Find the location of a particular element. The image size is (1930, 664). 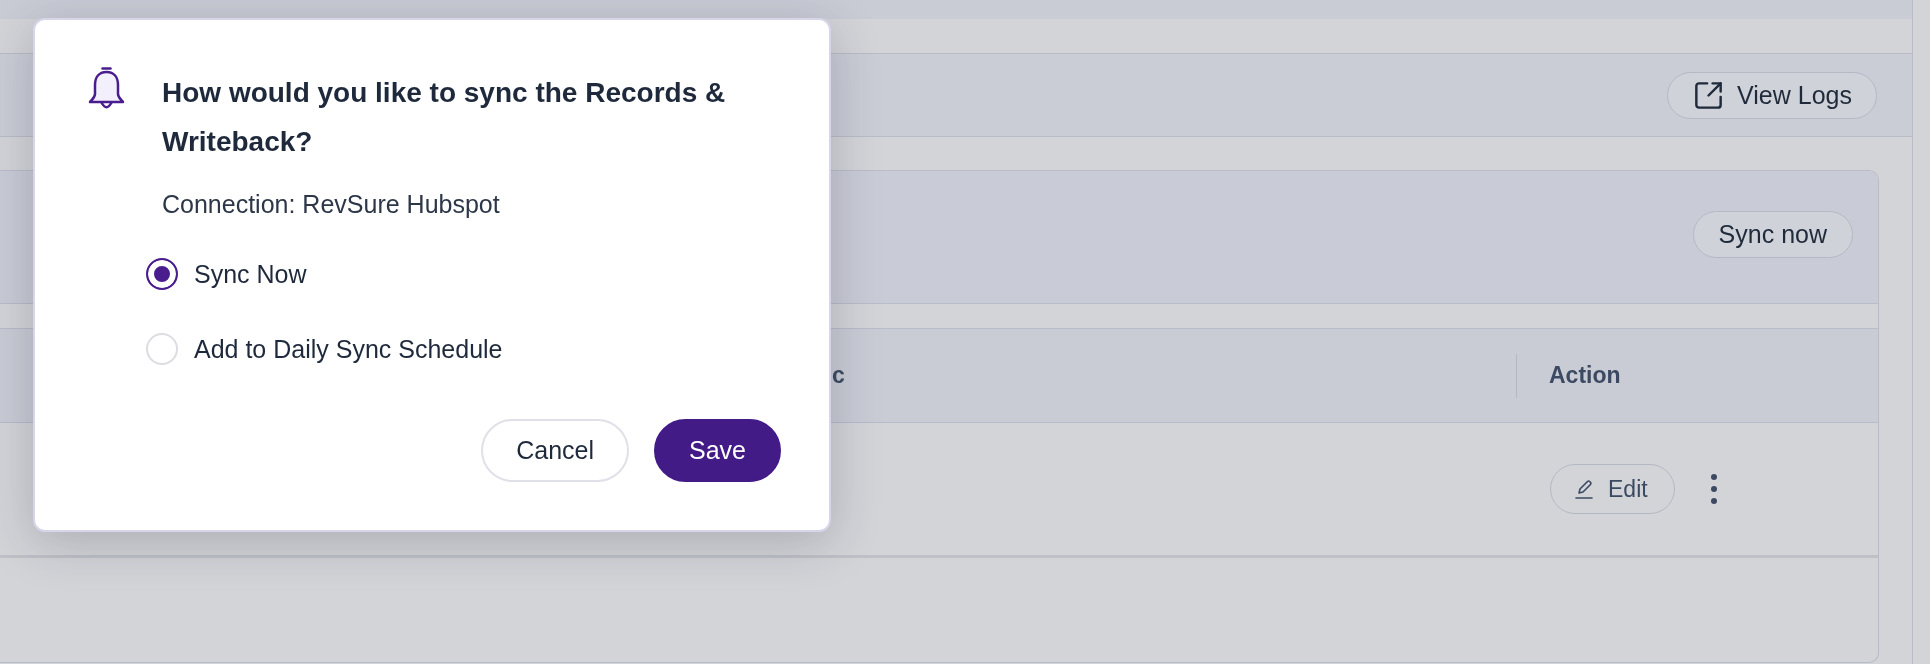

pencil-icon is located at coordinates (1584, 489).